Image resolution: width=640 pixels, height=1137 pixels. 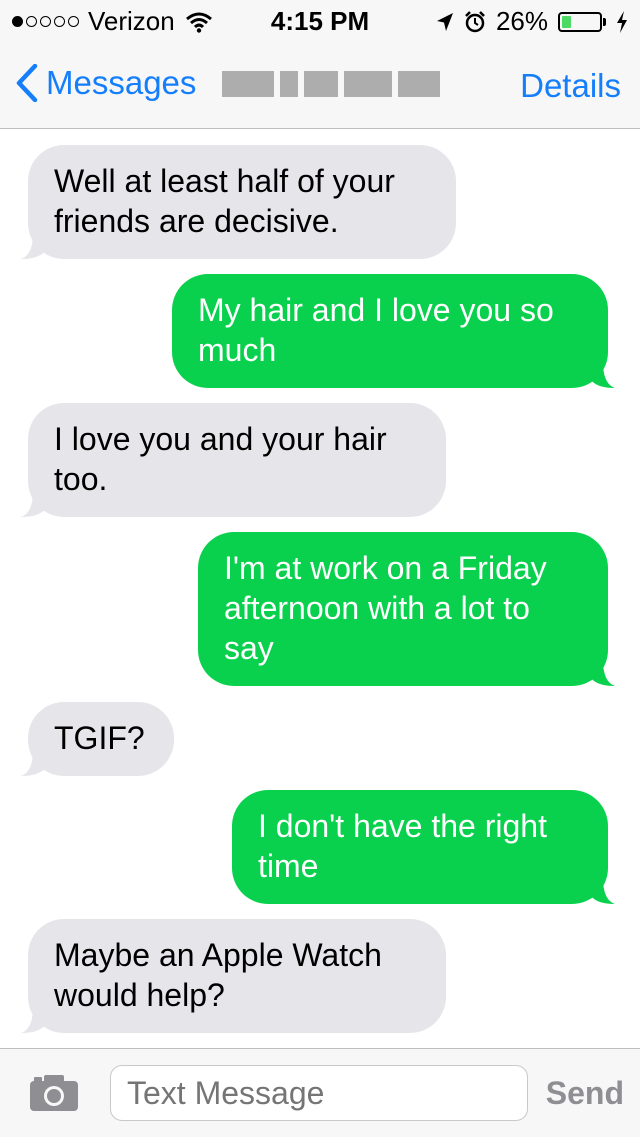 What do you see at coordinates (320, 20) in the screenshot?
I see `status-bar: Verizon 4:15 PM 26%` at bounding box center [320, 20].